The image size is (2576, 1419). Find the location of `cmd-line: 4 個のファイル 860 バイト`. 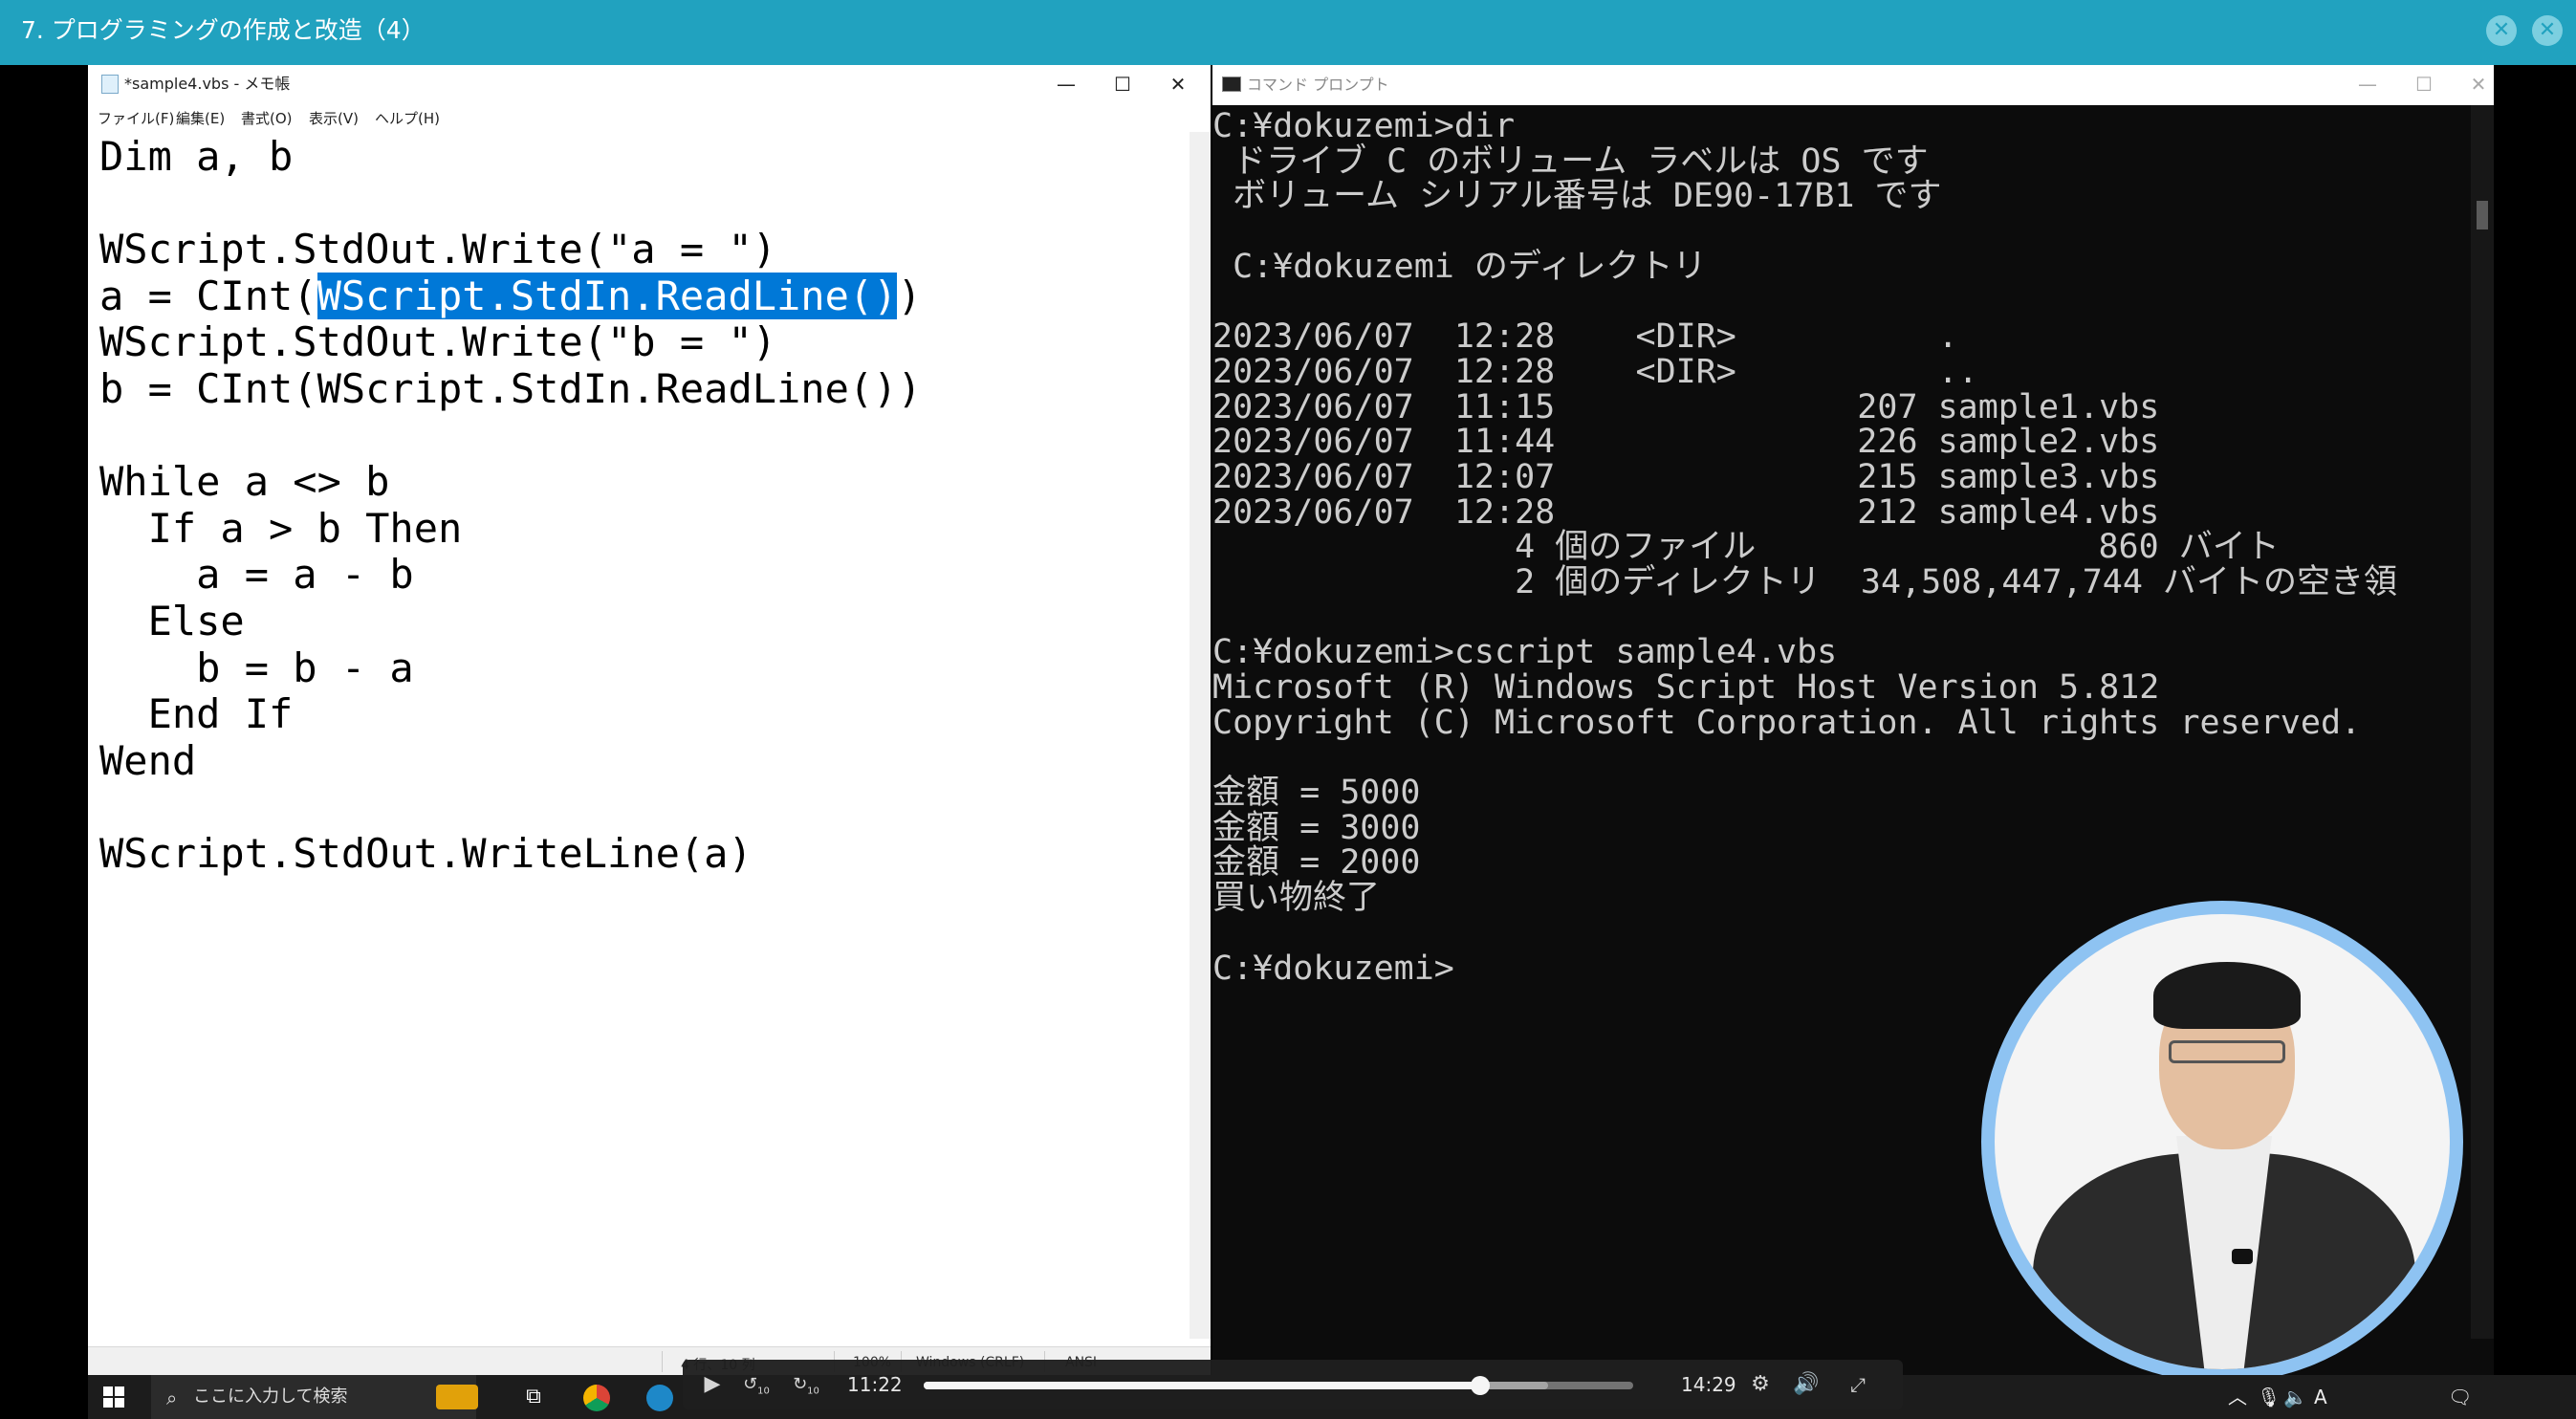

cmd-line: 4 個のファイル 860 バイト is located at coordinates (1746, 547).